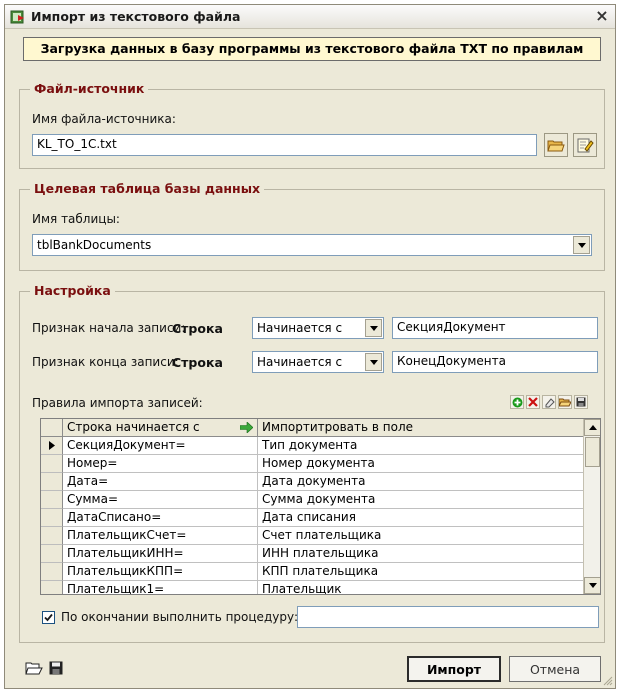 The height and width of the screenshot is (693, 620). Describe the element at coordinates (17, 17) in the screenshot. I see `import-app-icon` at that location.